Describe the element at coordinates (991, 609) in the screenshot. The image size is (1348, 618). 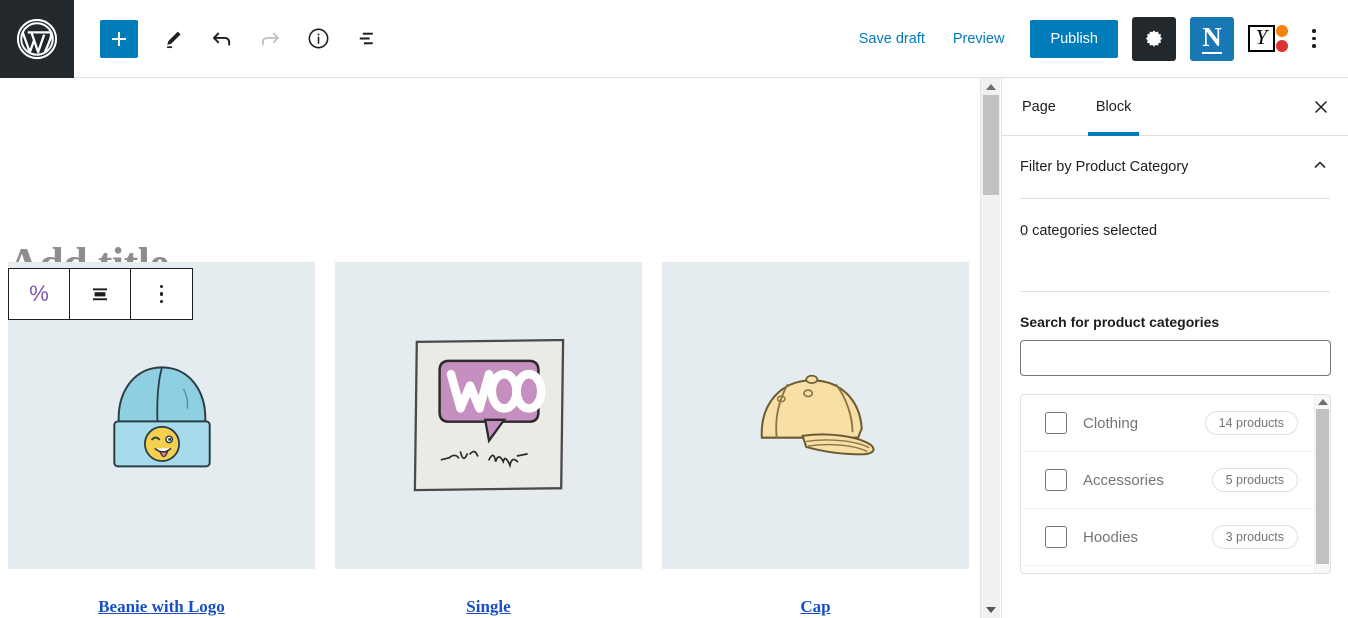
I see `scroll-down-arrow-icon` at that location.